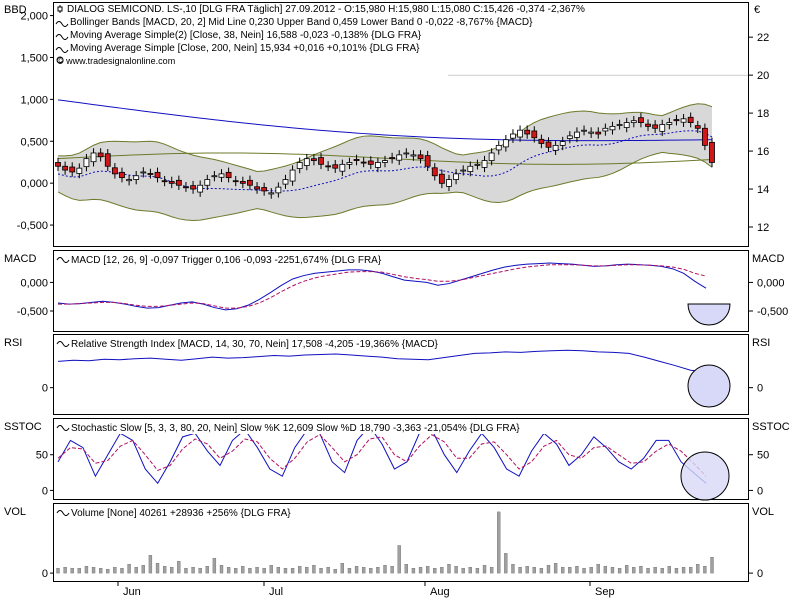 The width and height of the screenshot is (800, 605). What do you see at coordinates (34, 142) in the screenshot?
I see `left-tick-label: 0,500` at bounding box center [34, 142].